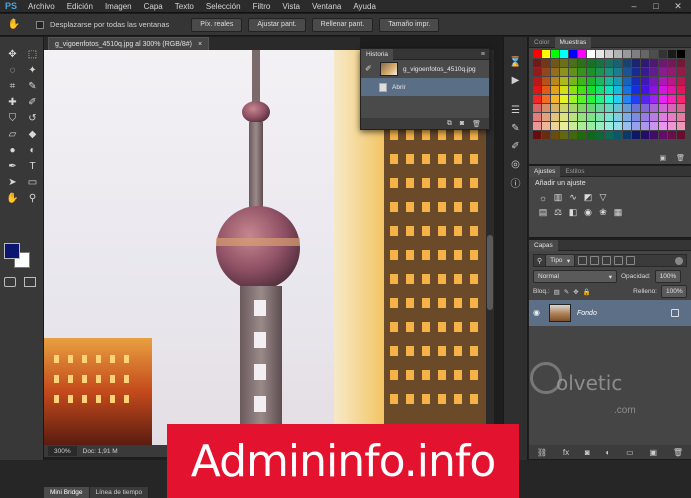 This screenshot has width=691, height=498. What do you see at coordinates (678, 6) in the screenshot?
I see `close-button: ✕` at bounding box center [678, 6].